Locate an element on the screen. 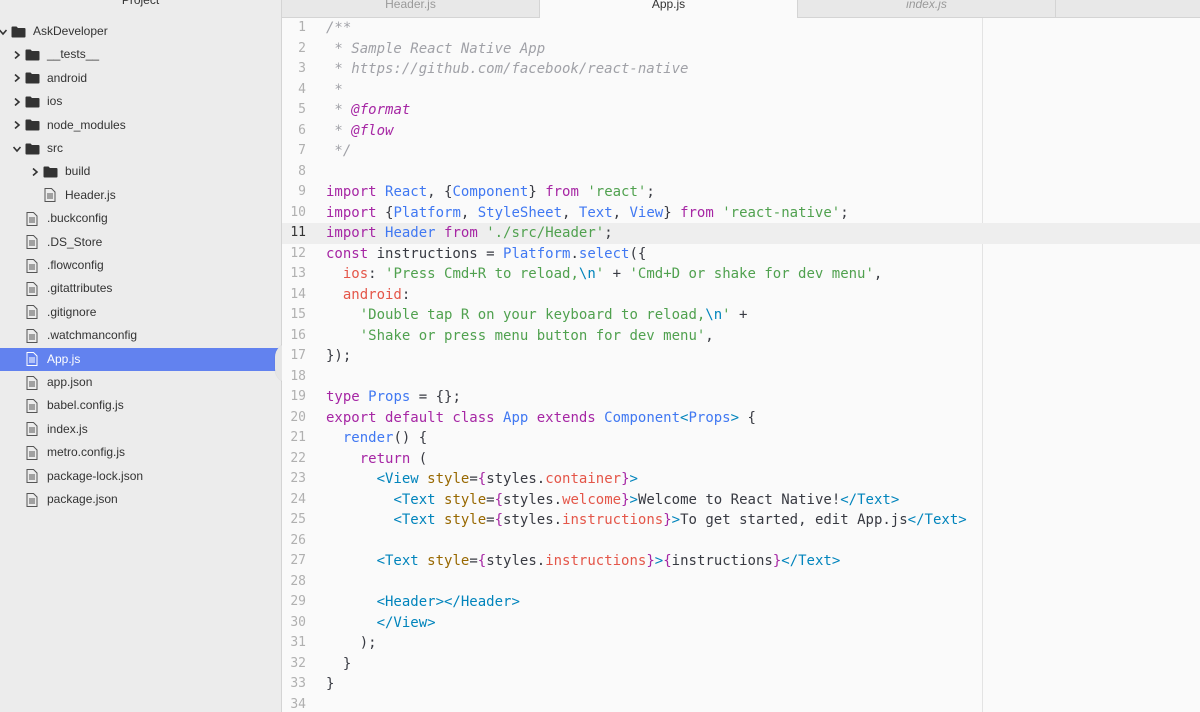 Image resolution: width=1200 pixels, height=712 pixels. code-token: 'react' is located at coordinates (617, 192).